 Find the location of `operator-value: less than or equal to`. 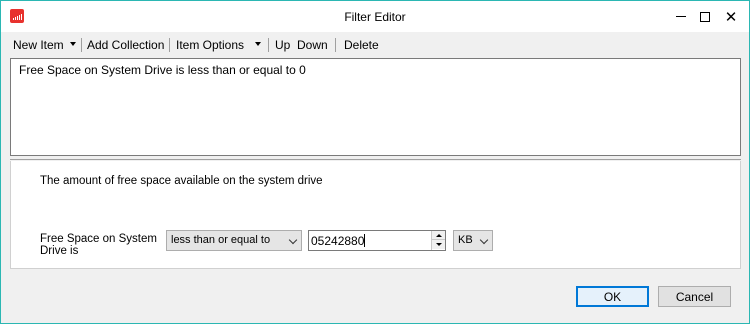

operator-value: less than or equal to is located at coordinates (221, 240).